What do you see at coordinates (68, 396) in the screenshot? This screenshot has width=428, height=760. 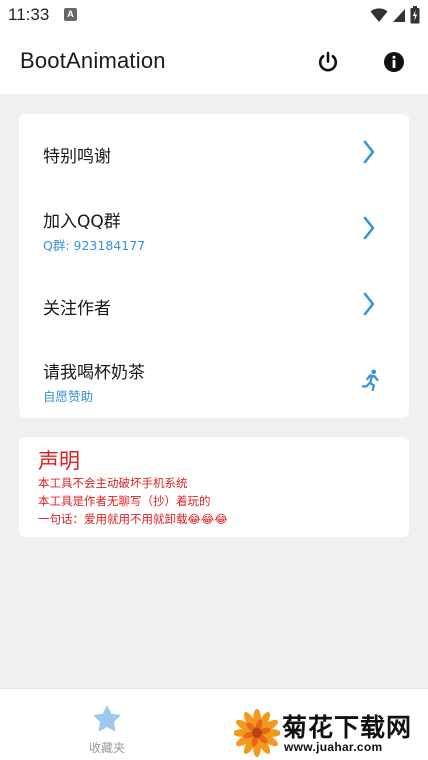 I see `menu-item-subtitle: 自愿赞助` at bounding box center [68, 396].